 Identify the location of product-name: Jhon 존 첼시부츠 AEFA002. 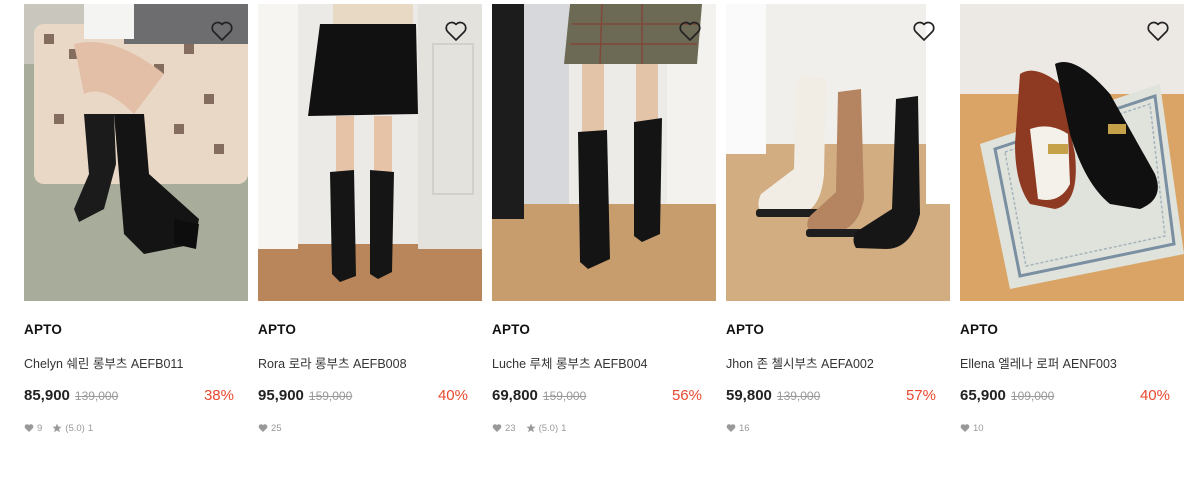
(838, 362).